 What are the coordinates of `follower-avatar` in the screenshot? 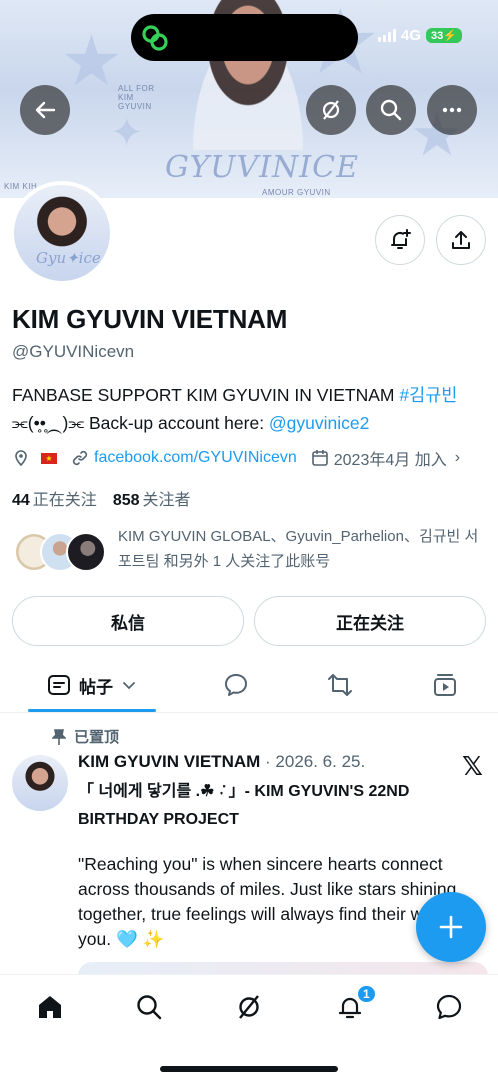 It's located at (86, 552).